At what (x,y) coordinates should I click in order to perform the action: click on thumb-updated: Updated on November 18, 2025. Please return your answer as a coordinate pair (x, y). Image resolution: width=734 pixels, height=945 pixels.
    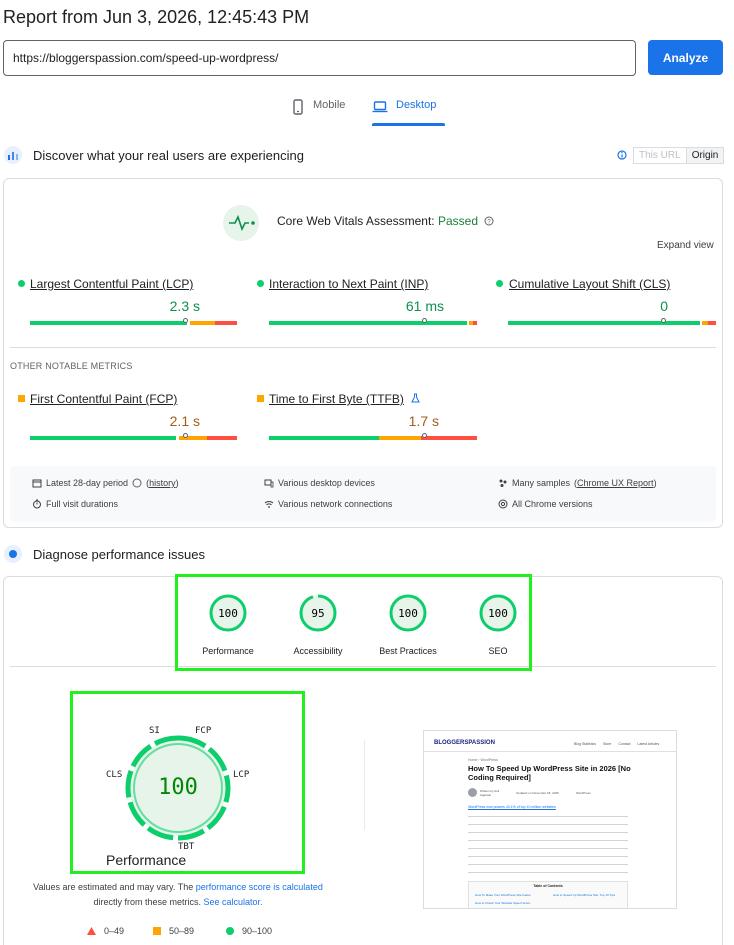
    Looking at the image, I should click on (537, 793).